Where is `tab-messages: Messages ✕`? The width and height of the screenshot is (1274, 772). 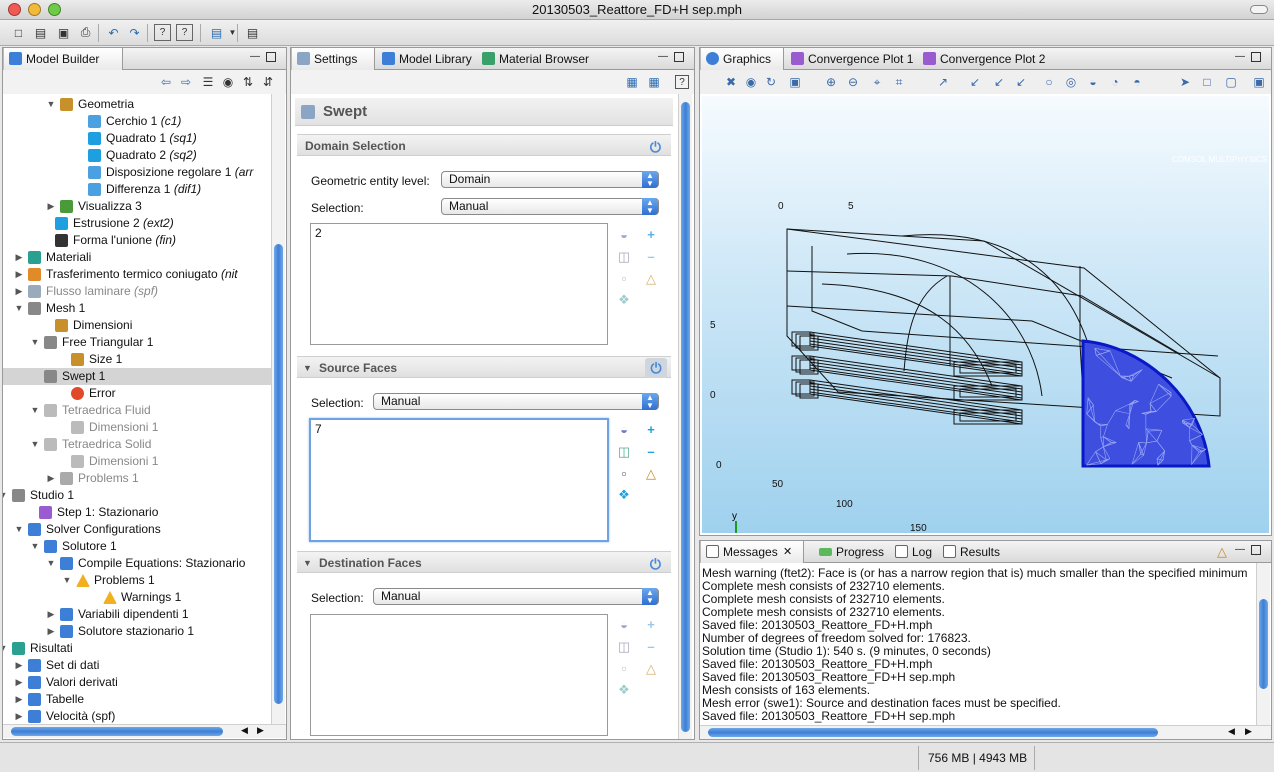
tab-messages: Messages ✕ is located at coordinates (752, 552).